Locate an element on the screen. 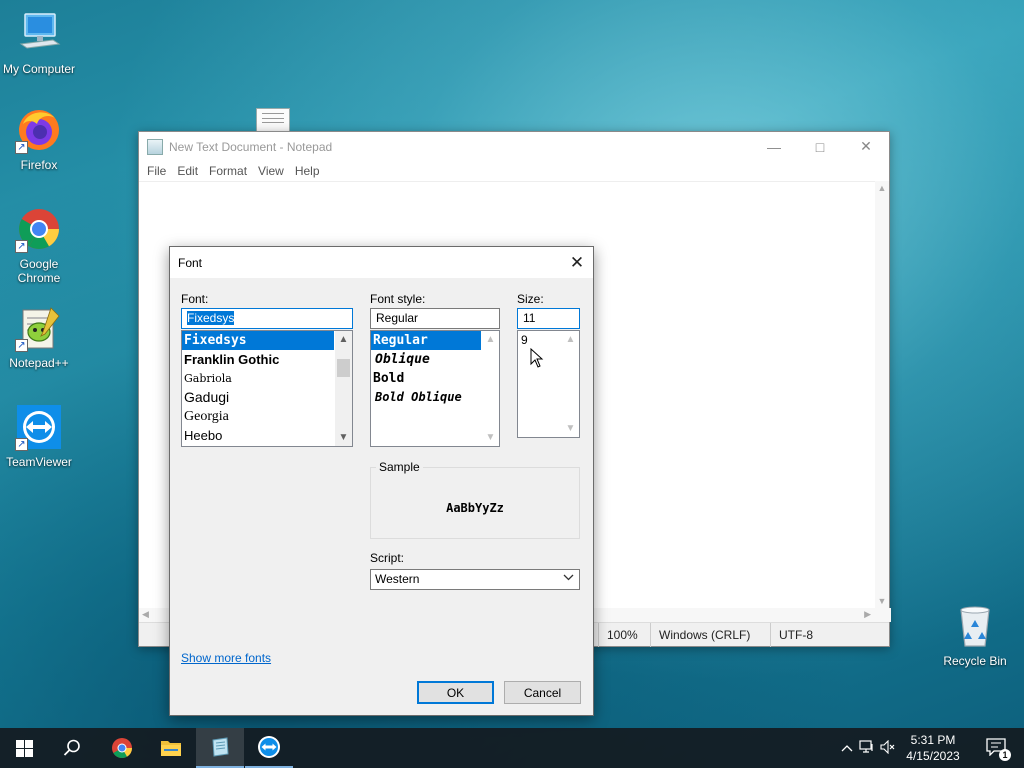  ok-button: OK is located at coordinates (455, 692).